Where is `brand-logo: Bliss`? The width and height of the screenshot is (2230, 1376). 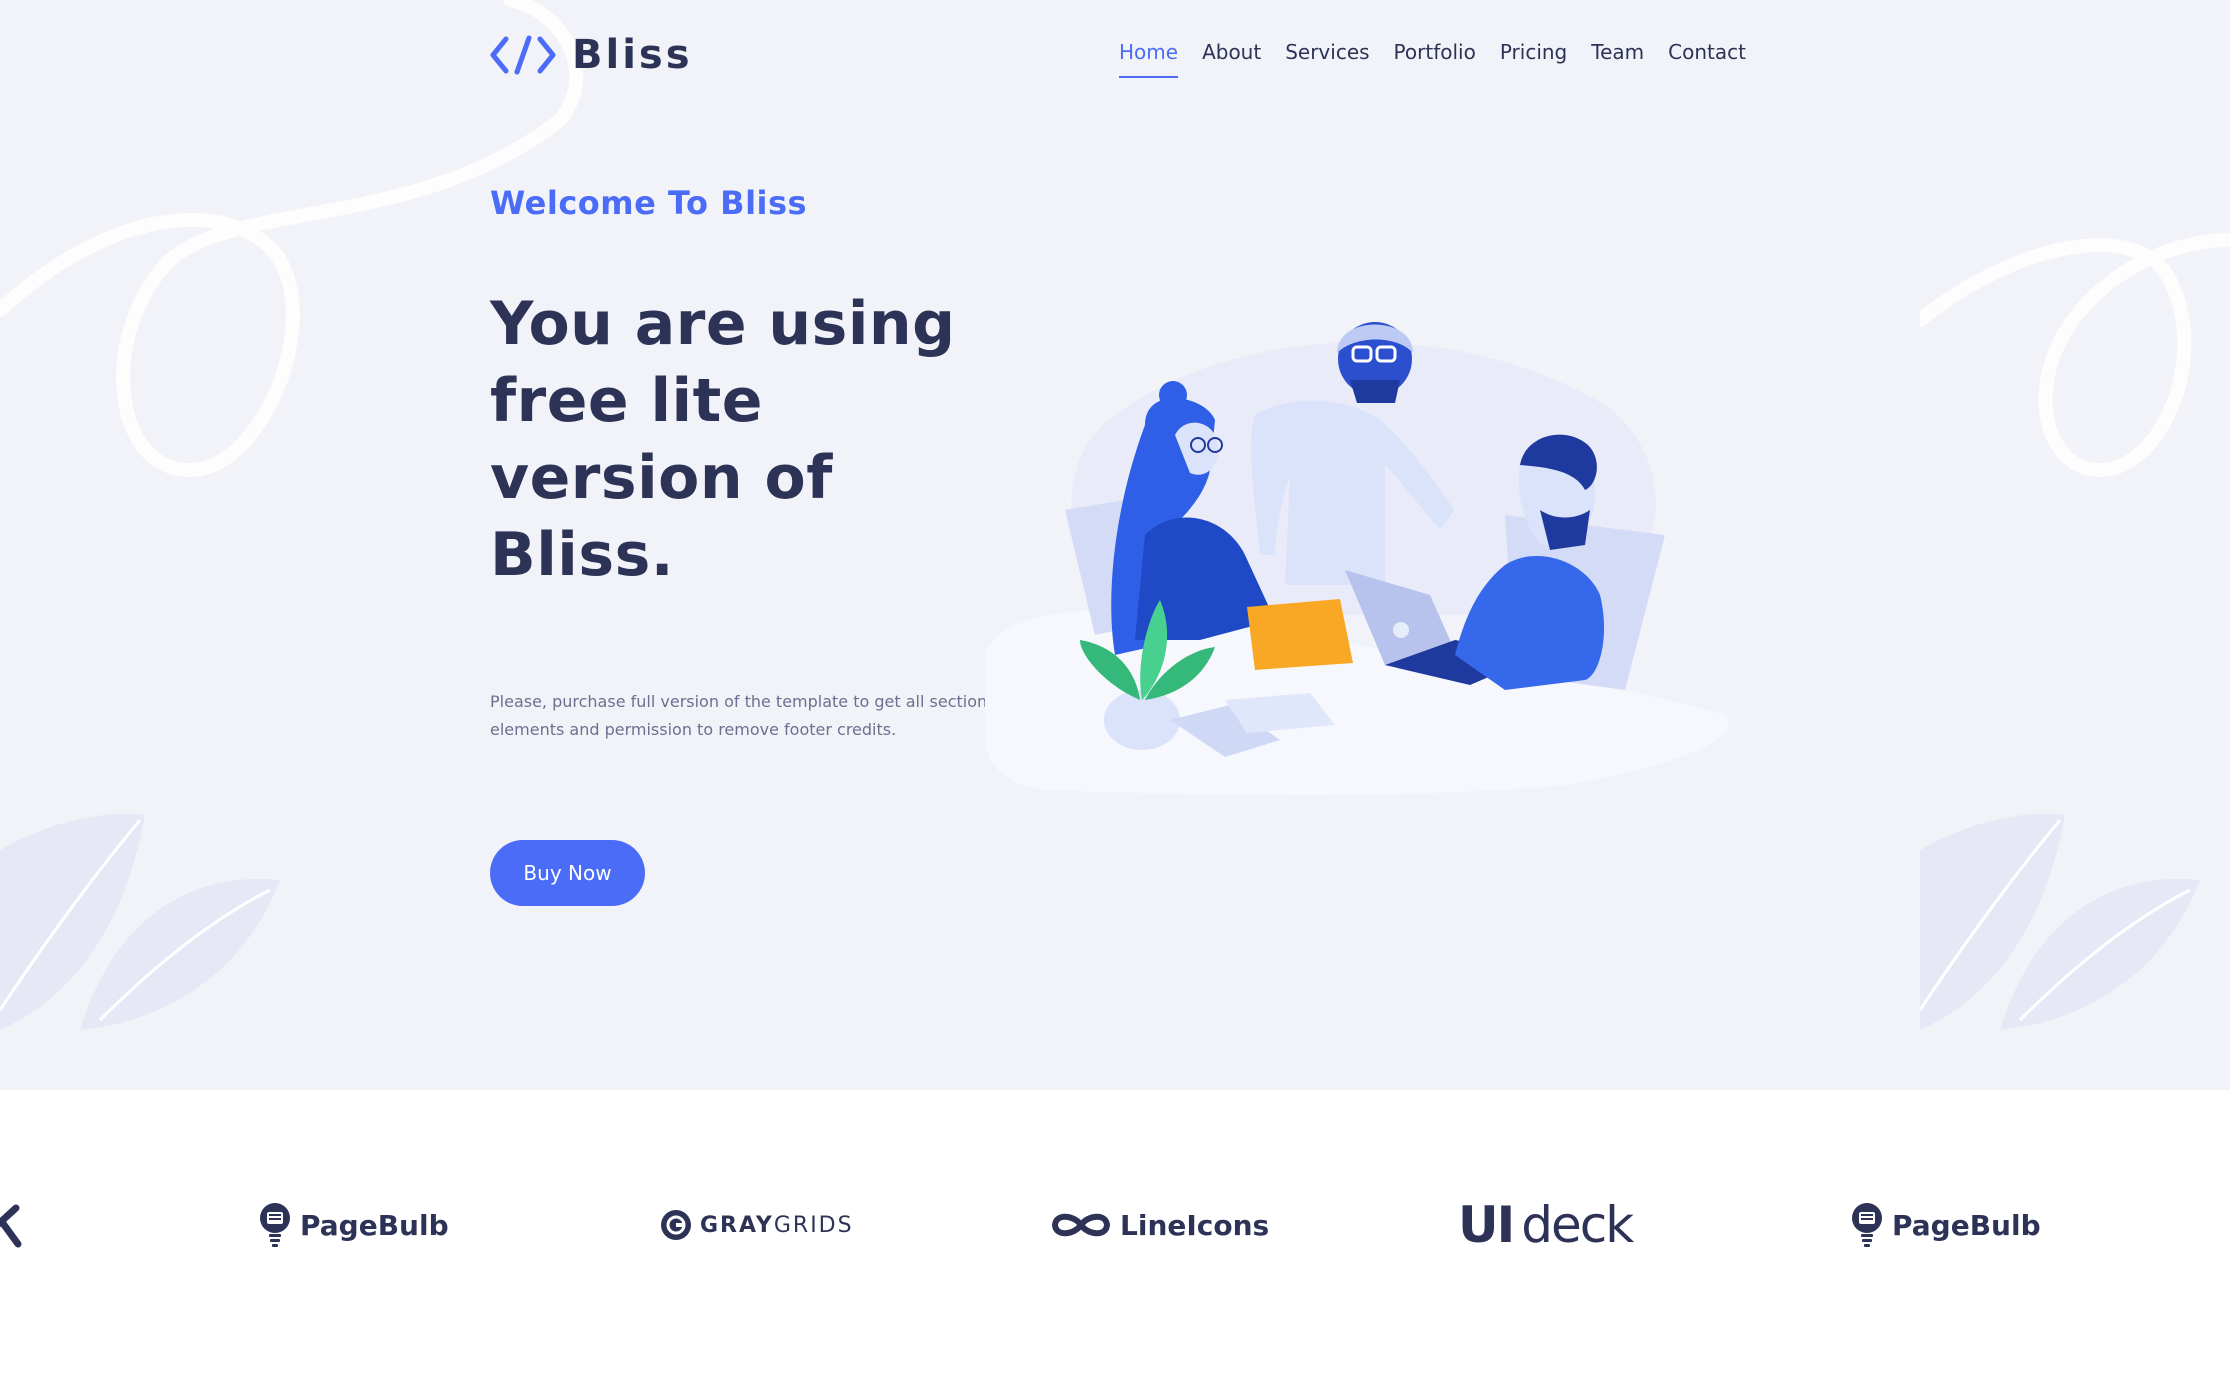 brand-logo: Bliss is located at coordinates (591, 55).